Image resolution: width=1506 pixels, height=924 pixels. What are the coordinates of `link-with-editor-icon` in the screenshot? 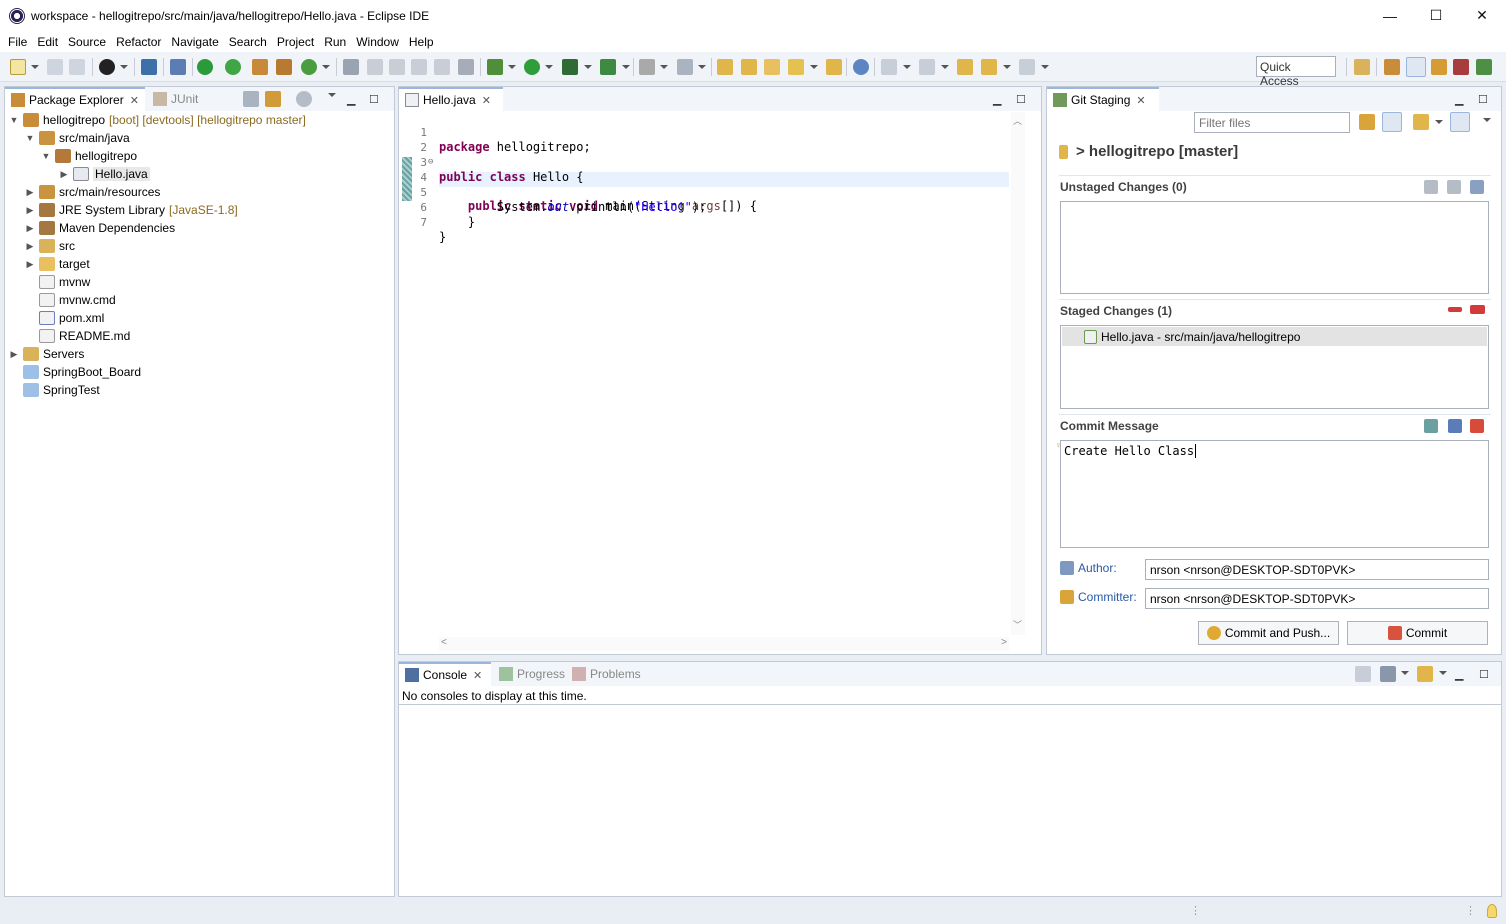 It's located at (273, 99).